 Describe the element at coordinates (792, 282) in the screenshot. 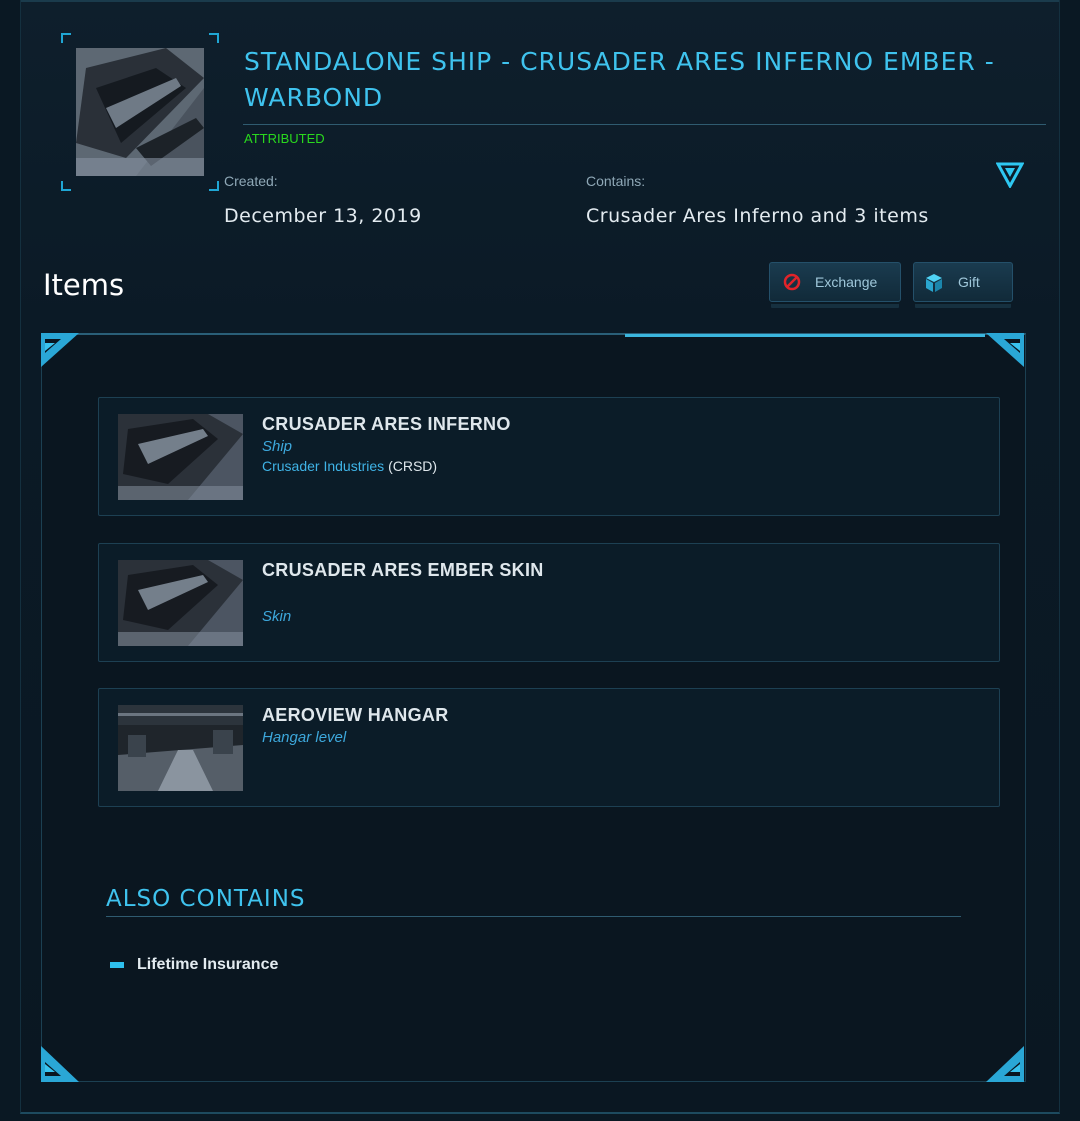

I see `exchange-prohibited-icon` at that location.